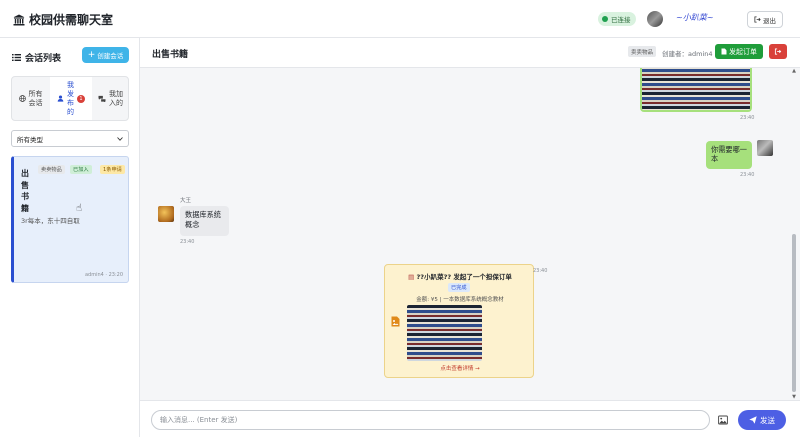 The image size is (800, 437). Describe the element at coordinates (400, 19) in the screenshot. I see `top-bar: 校园供需聊天室 已连接 ~小趴菜~ 退出` at that location.